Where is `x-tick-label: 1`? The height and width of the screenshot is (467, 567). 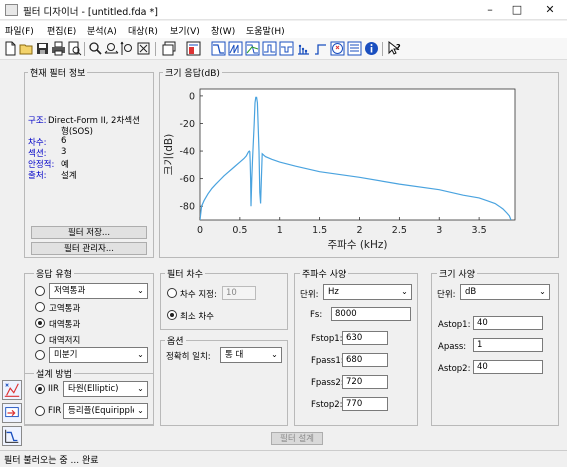
x-tick-label: 1 is located at coordinates (280, 230).